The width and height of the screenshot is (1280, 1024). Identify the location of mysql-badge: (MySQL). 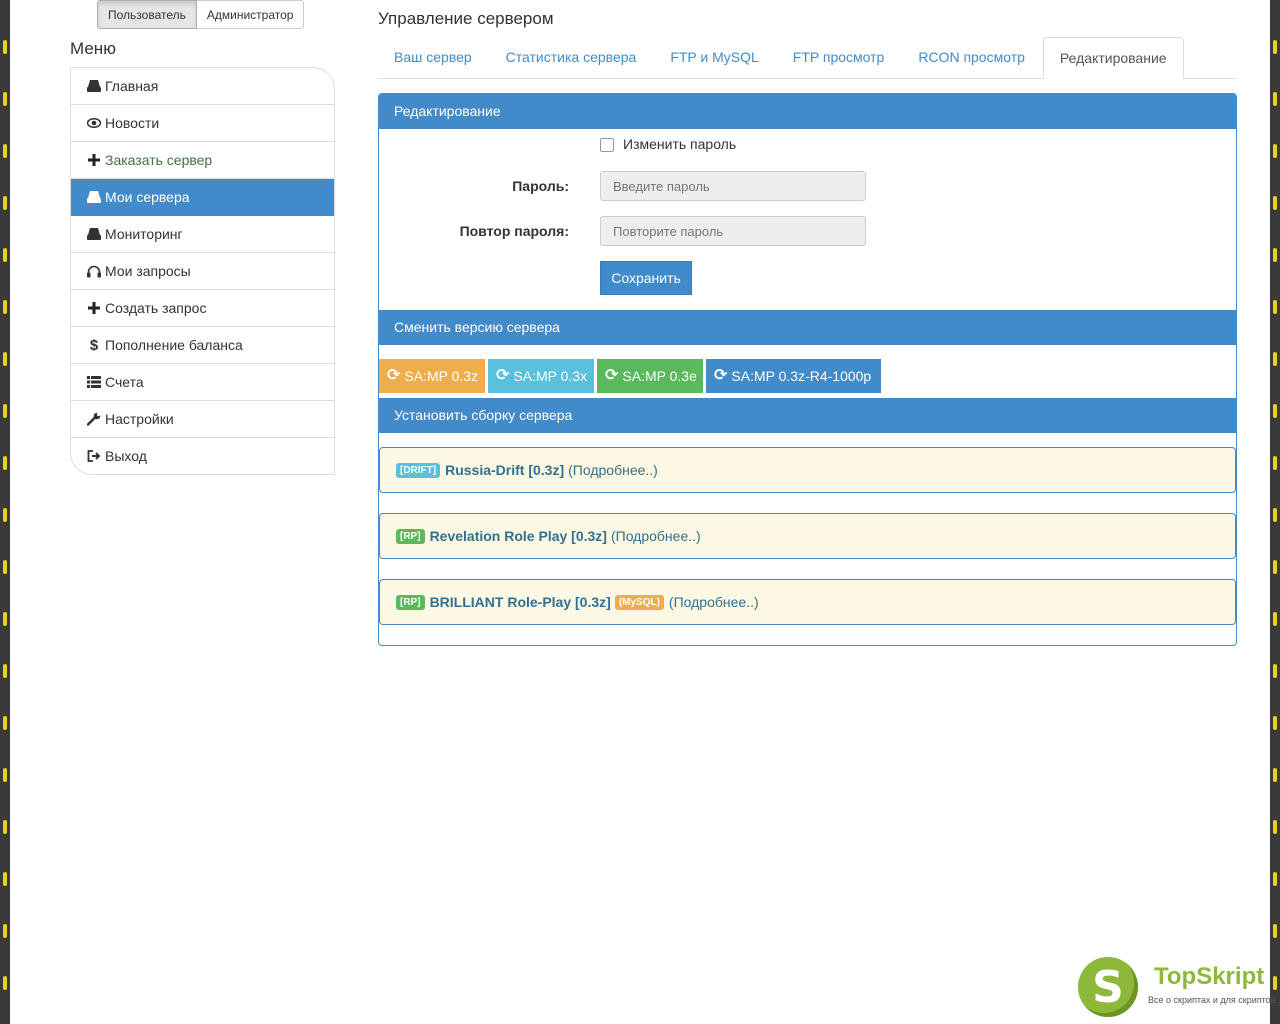
(639, 602).